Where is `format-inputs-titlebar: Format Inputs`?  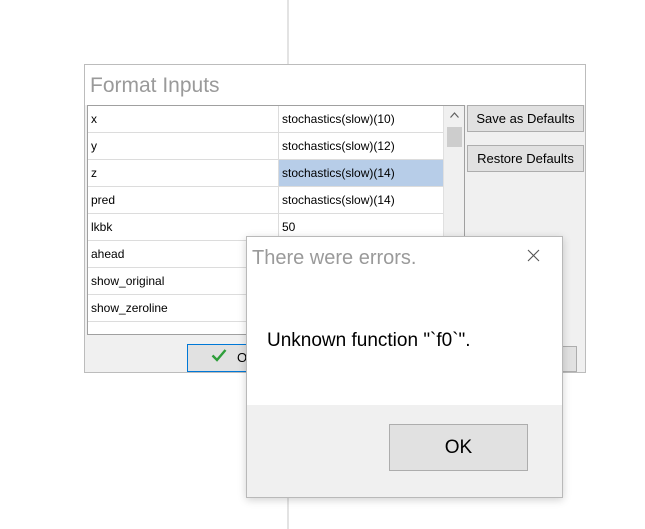
format-inputs-titlebar: Format Inputs is located at coordinates (335, 85).